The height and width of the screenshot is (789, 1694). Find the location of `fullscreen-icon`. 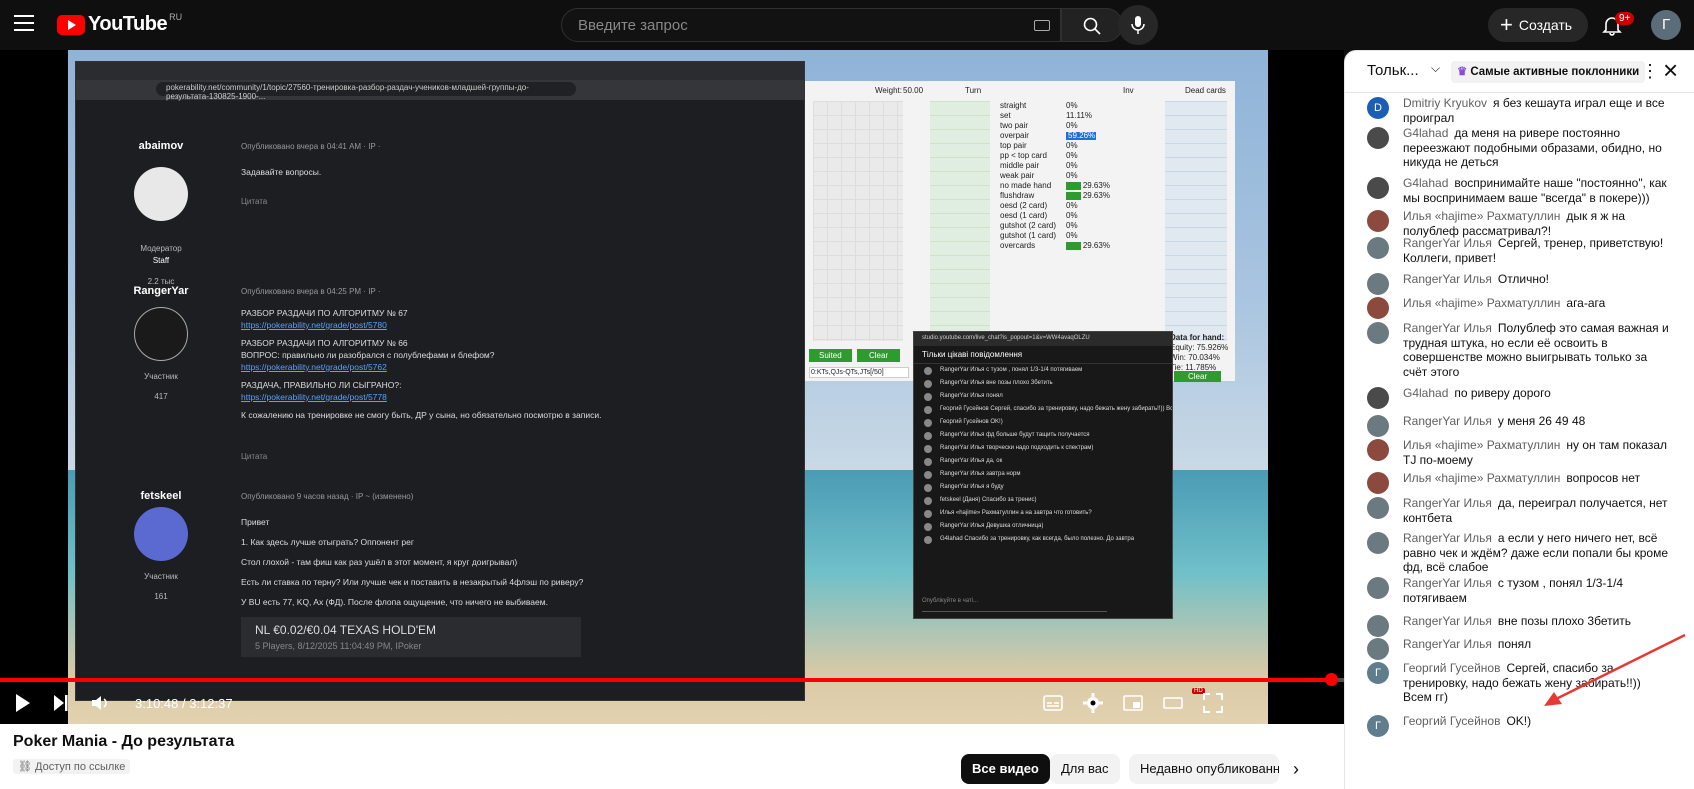

fullscreen-icon is located at coordinates (1213, 703).